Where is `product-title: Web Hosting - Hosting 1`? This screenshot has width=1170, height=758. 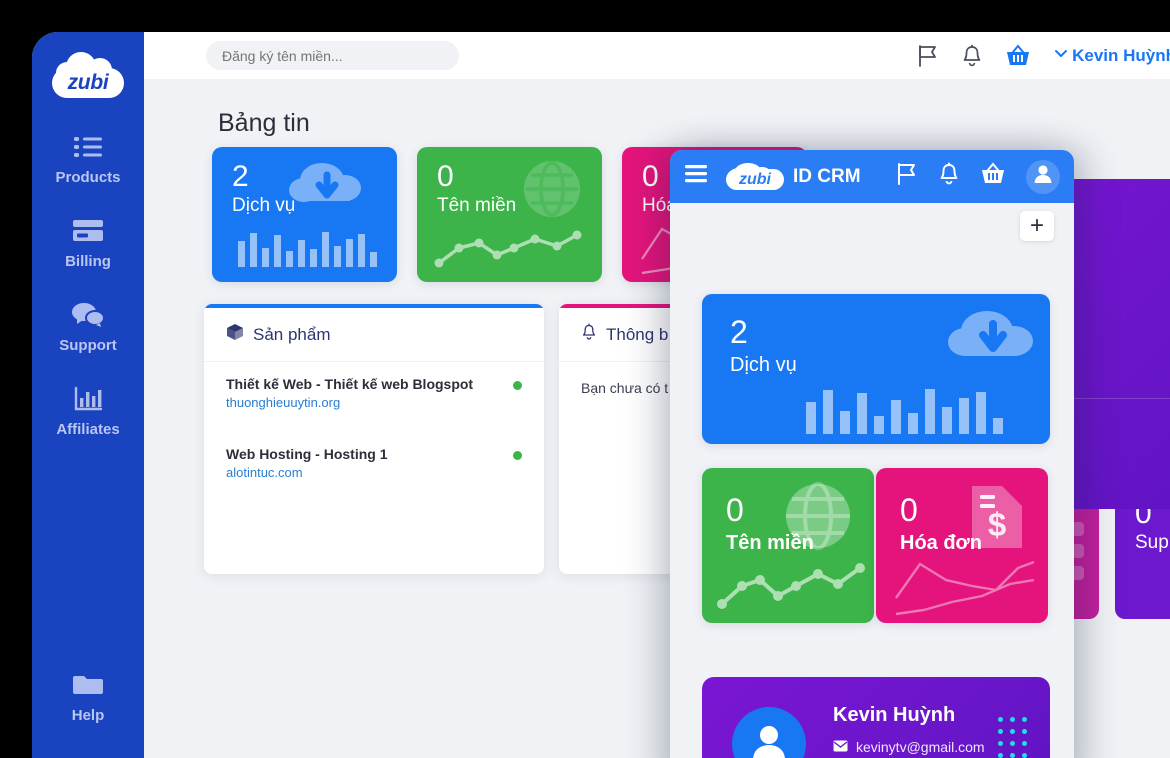 product-title: Web Hosting - Hosting 1 is located at coordinates (307, 454).